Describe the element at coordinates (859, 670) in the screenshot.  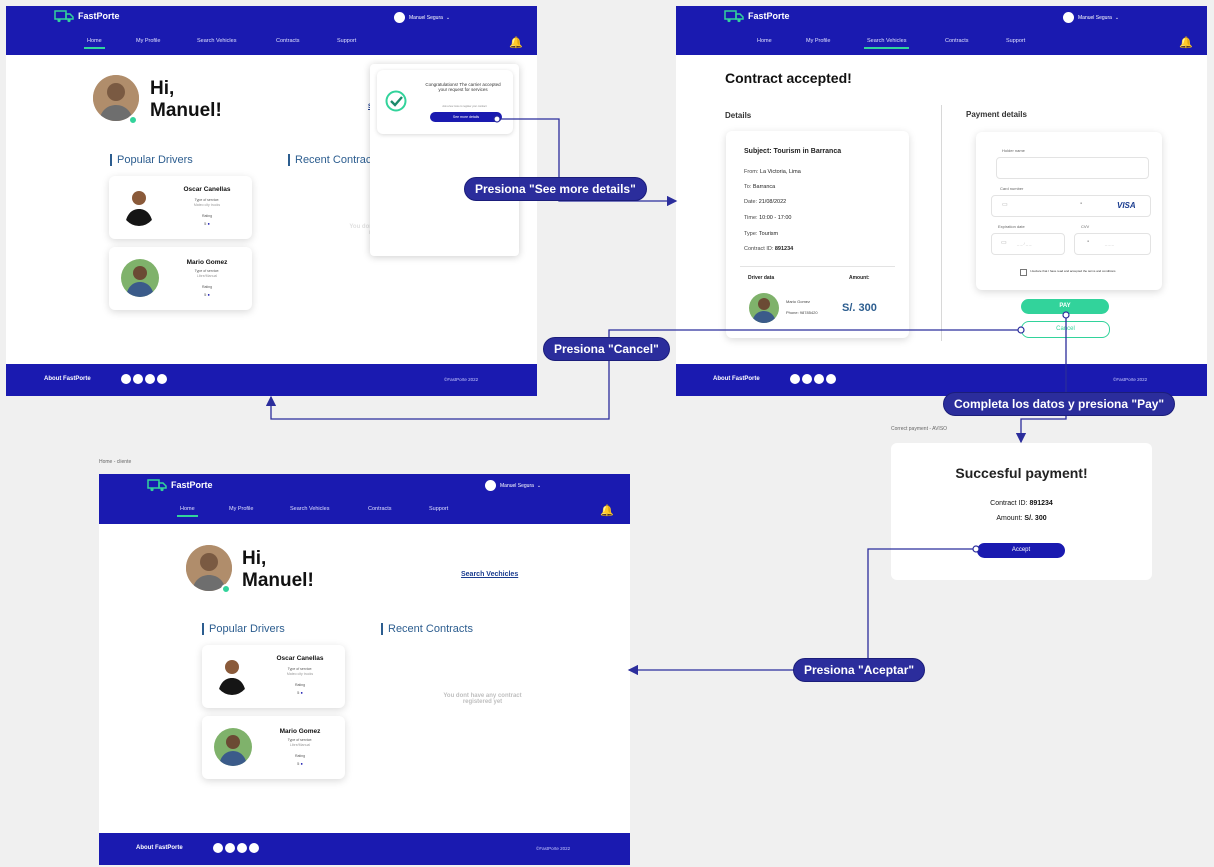
I see `callout-aceptar: Presiona "Aceptar"` at that location.